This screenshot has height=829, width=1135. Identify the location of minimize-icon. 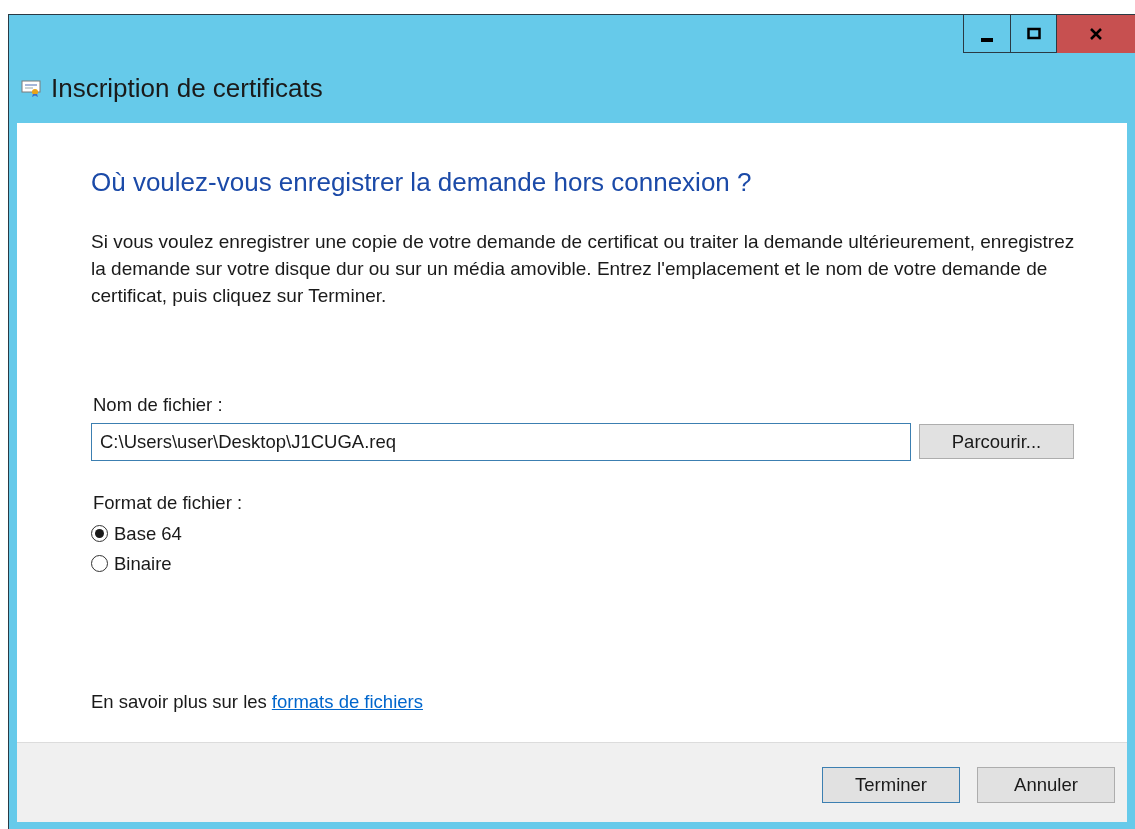
(987, 39).